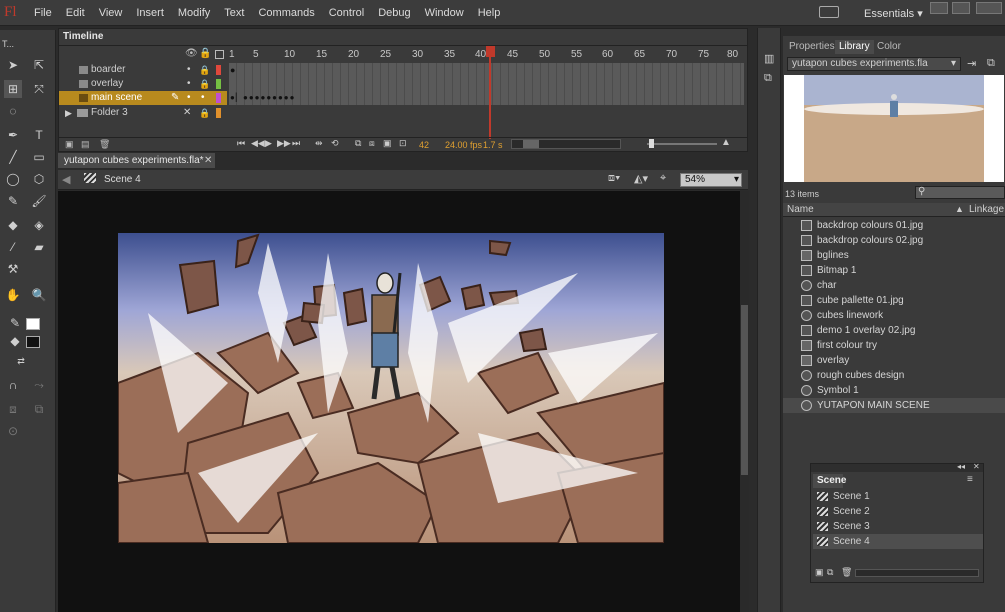  I want to click on delete-scene-icon: 🗑, so click(846, 572).